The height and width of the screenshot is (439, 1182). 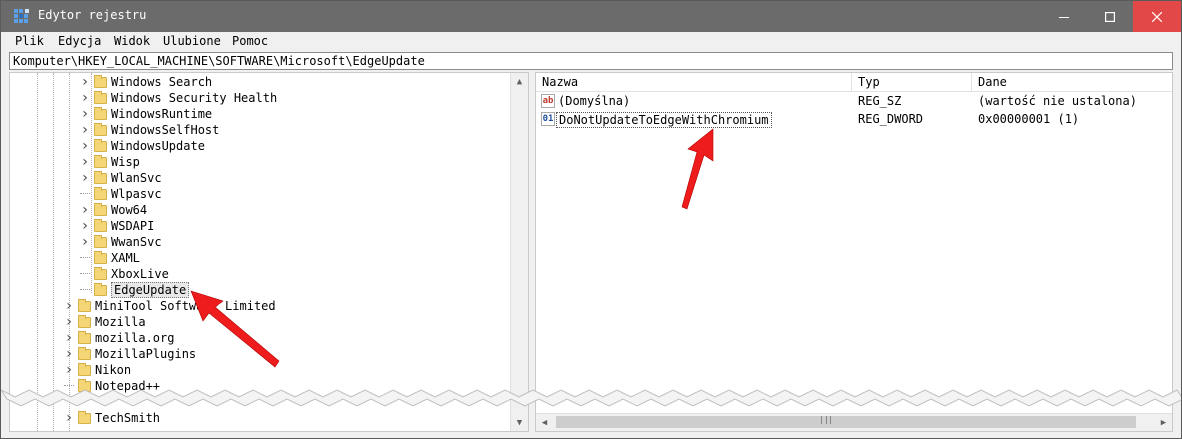 I want to click on tree-item: Notepad++, so click(x=112, y=386).